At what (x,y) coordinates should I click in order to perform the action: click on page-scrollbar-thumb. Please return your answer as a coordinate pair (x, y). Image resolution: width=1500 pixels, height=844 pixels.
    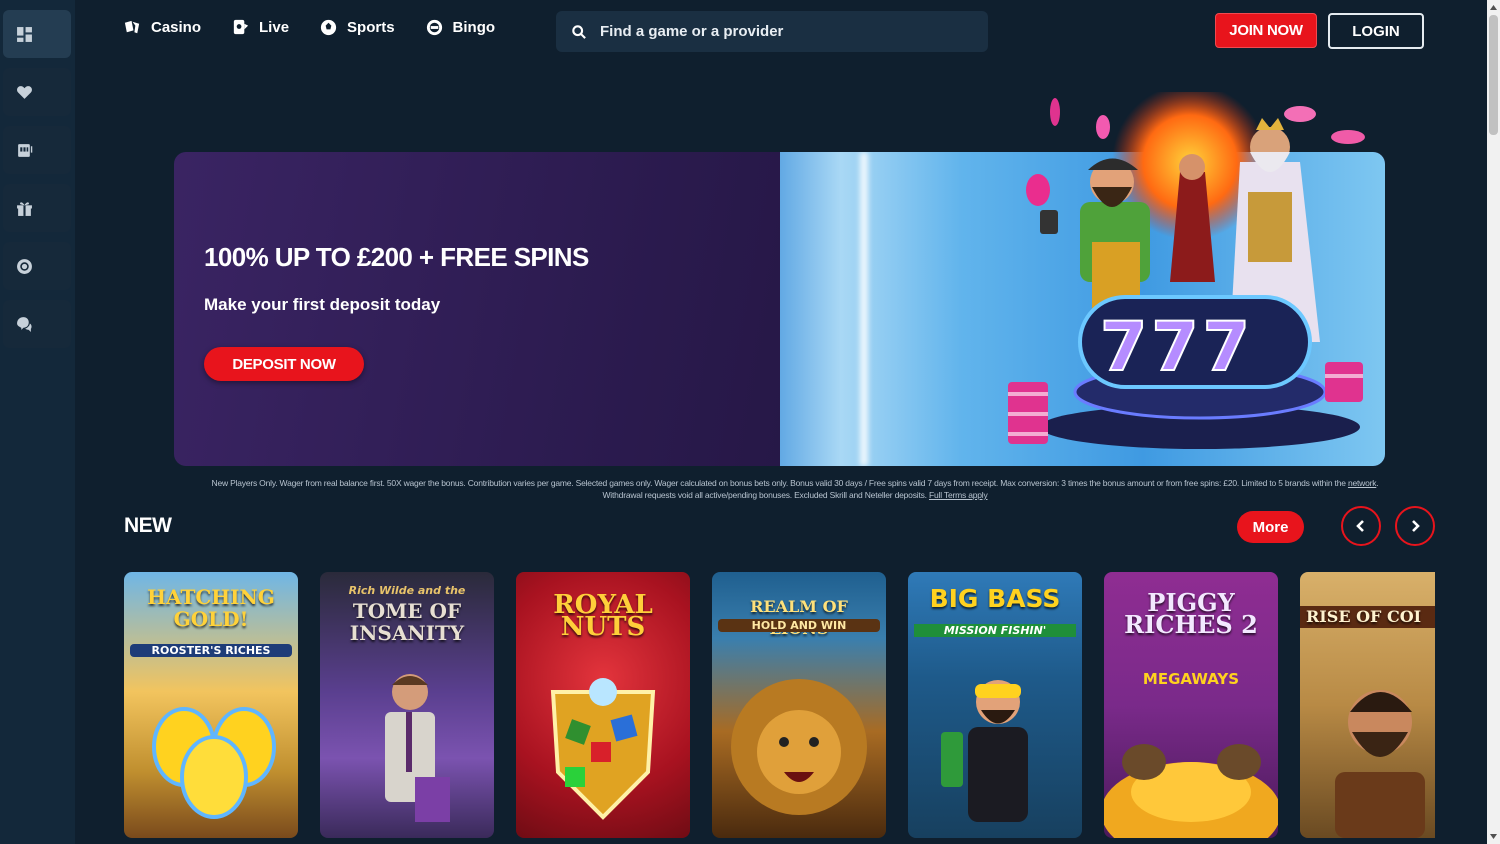
    Looking at the image, I should click on (1493, 75).